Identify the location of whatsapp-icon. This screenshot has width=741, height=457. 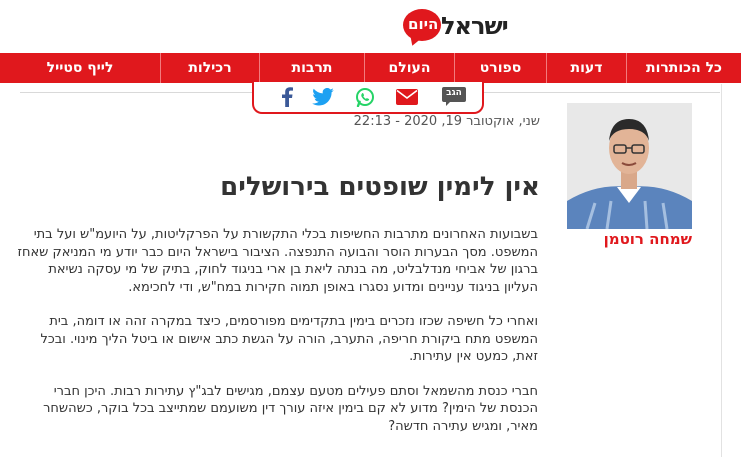
(365, 97).